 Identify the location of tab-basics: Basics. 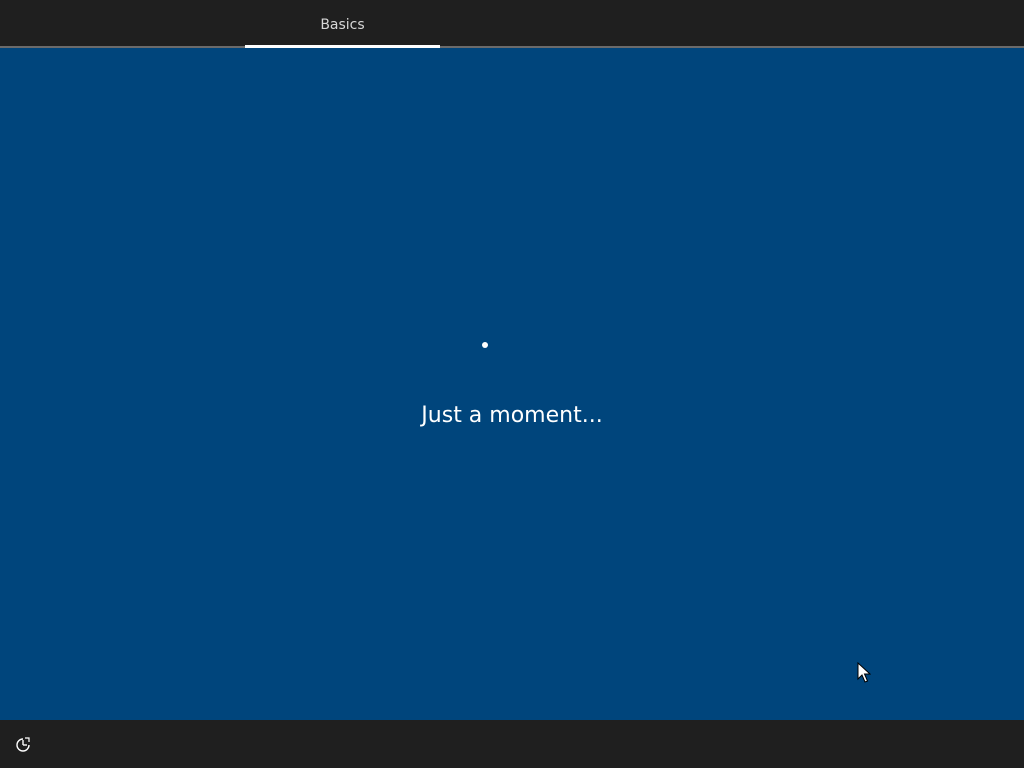
(342, 23).